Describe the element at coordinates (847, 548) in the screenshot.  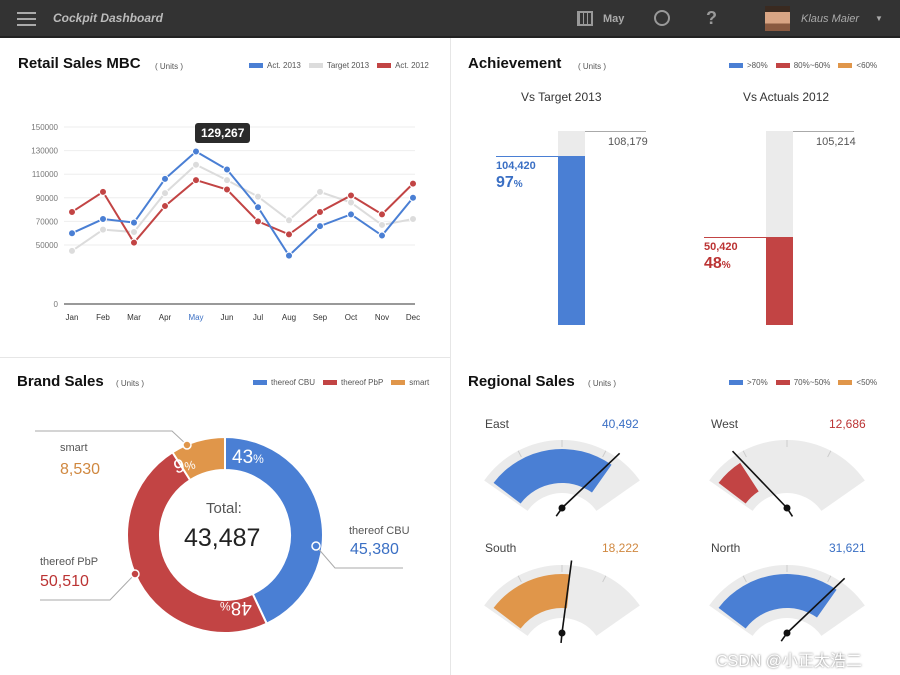
I see `region-value-north: 31,621` at that location.